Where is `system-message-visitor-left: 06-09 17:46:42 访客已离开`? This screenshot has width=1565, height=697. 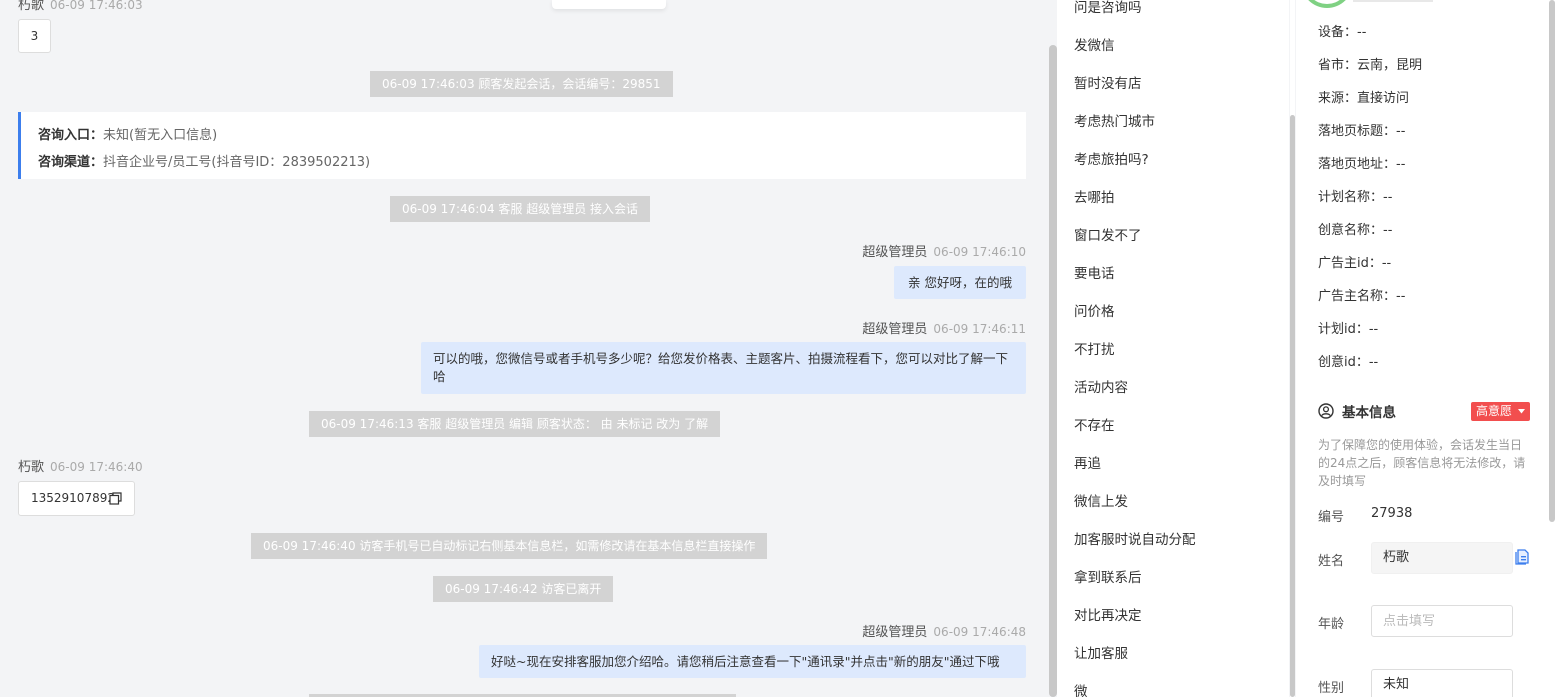 system-message-visitor-left: 06-09 17:46:42 访客已离开 is located at coordinates (523, 589).